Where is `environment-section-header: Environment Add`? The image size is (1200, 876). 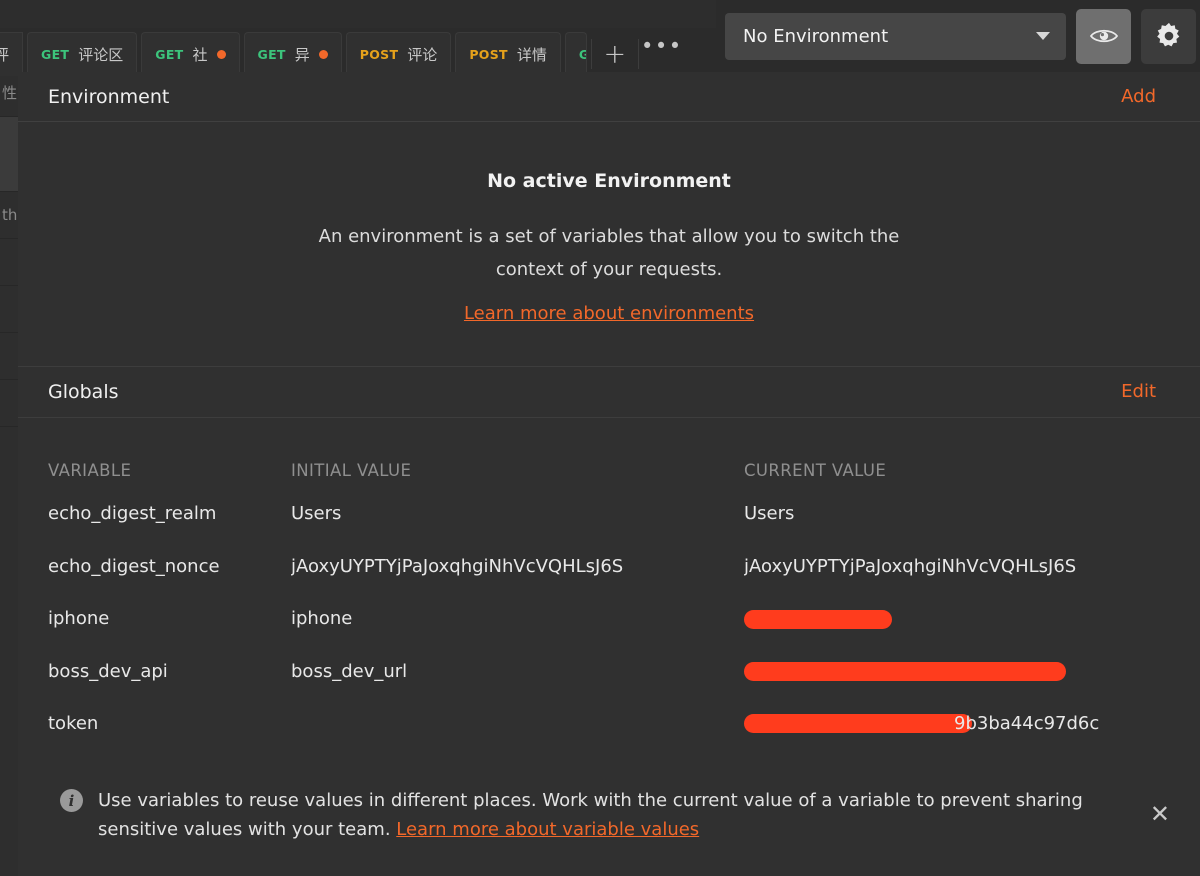 environment-section-header: Environment Add is located at coordinates (609, 97).